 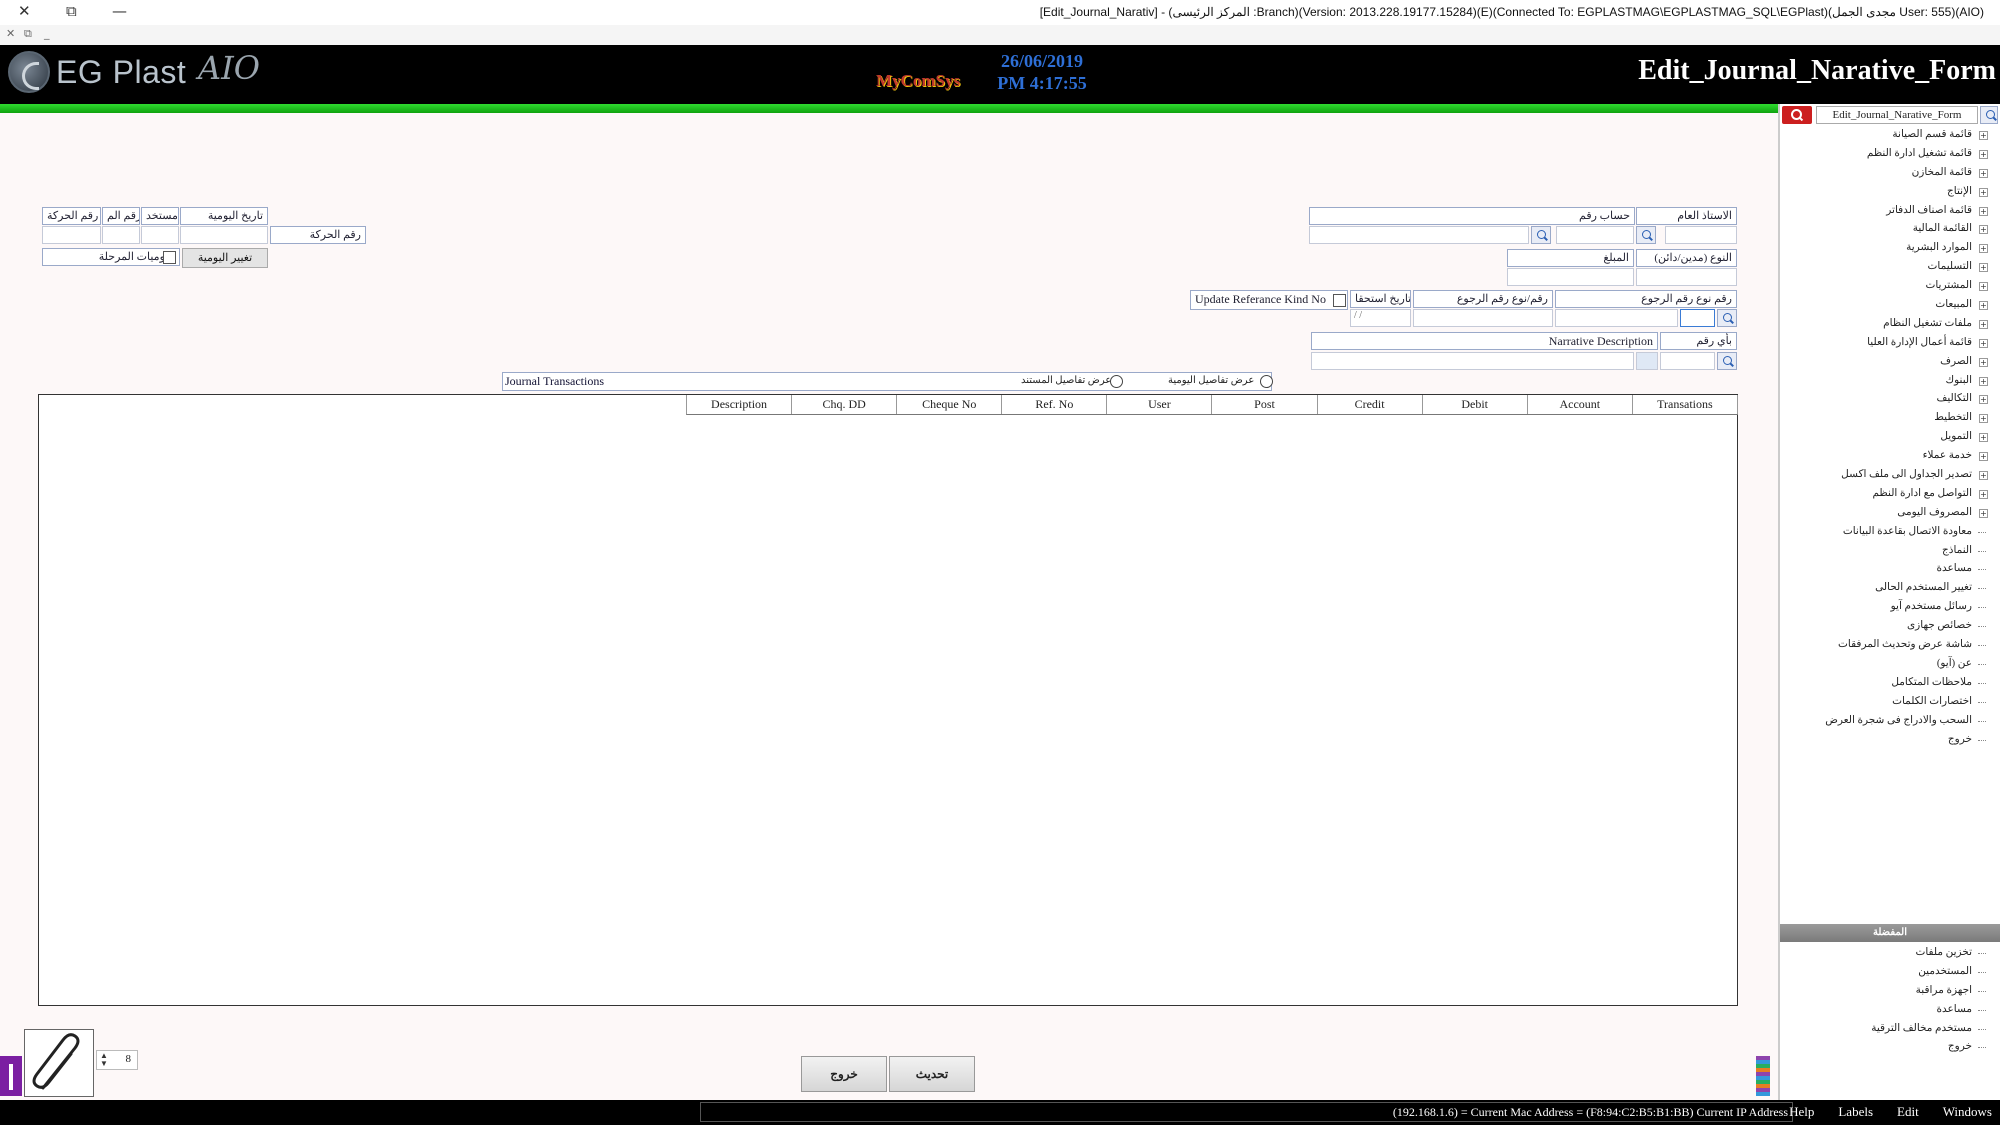 What do you see at coordinates (1885, 991) in the screenshot?
I see `tree-item: اجهزة مراقبة` at bounding box center [1885, 991].